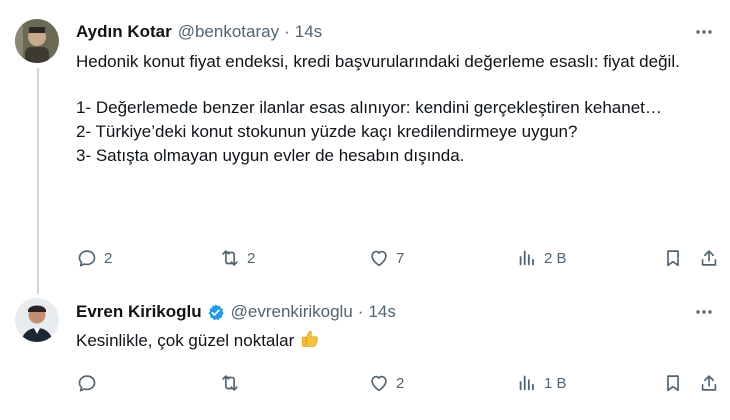  Describe the element at coordinates (541, 383) in the screenshot. I see `views-button: 1 B` at that location.